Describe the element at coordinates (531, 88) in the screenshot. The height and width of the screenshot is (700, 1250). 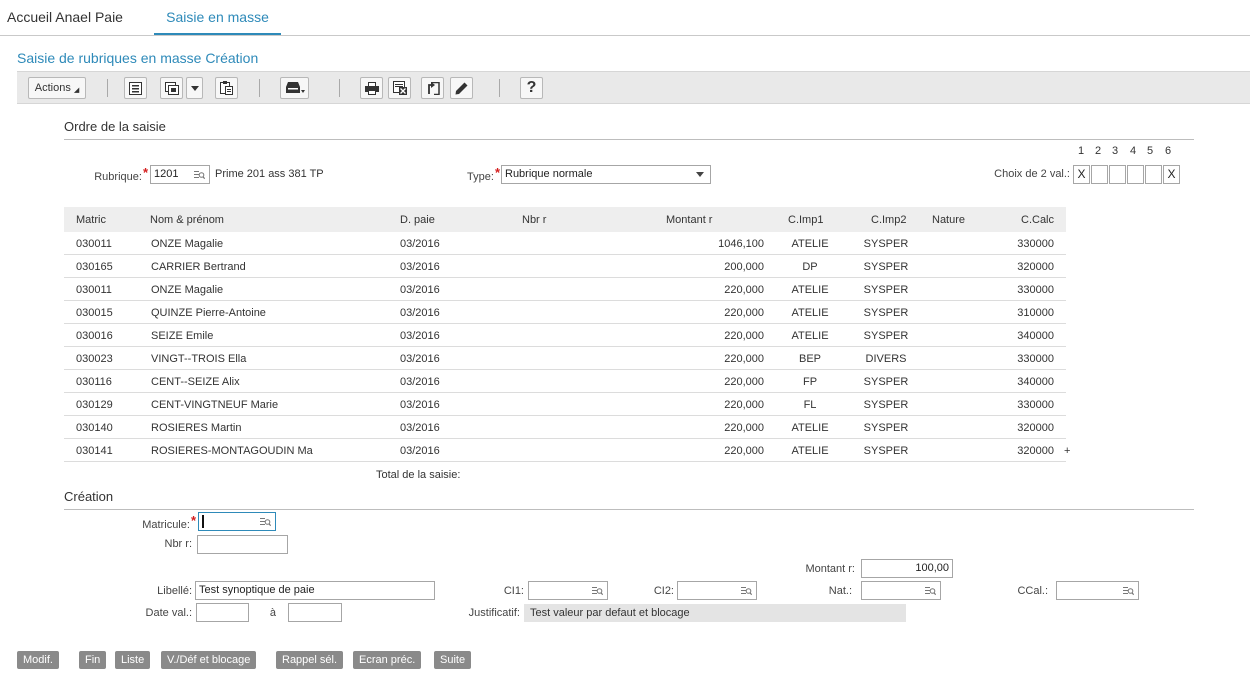
I see `help-button: ?` at that location.